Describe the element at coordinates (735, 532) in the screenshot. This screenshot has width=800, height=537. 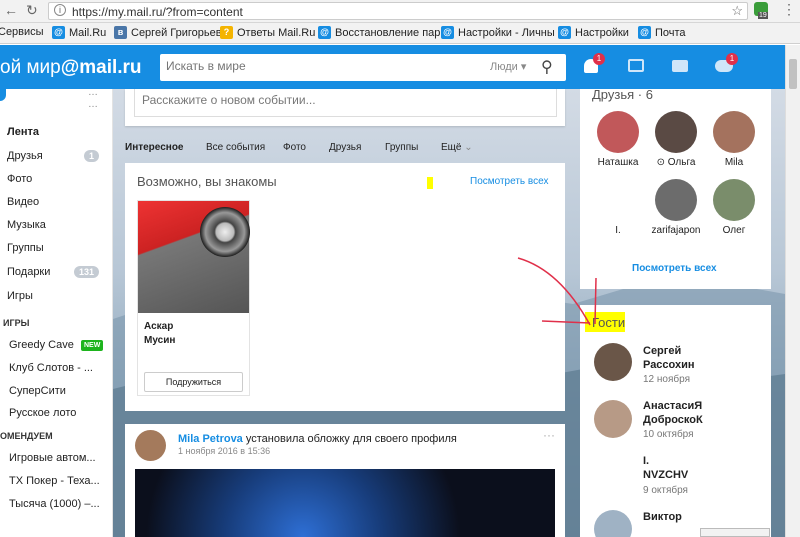
I see `bottom-popup` at that location.